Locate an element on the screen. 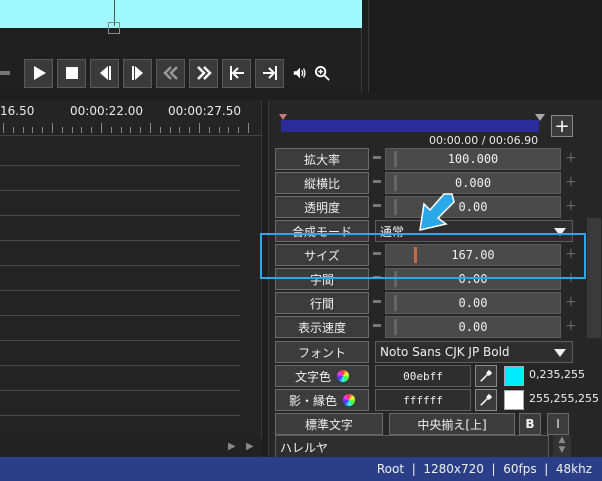 Image resolution: width=602 pixels, height=481 pixels. step-forward-button is located at coordinates (137, 73).